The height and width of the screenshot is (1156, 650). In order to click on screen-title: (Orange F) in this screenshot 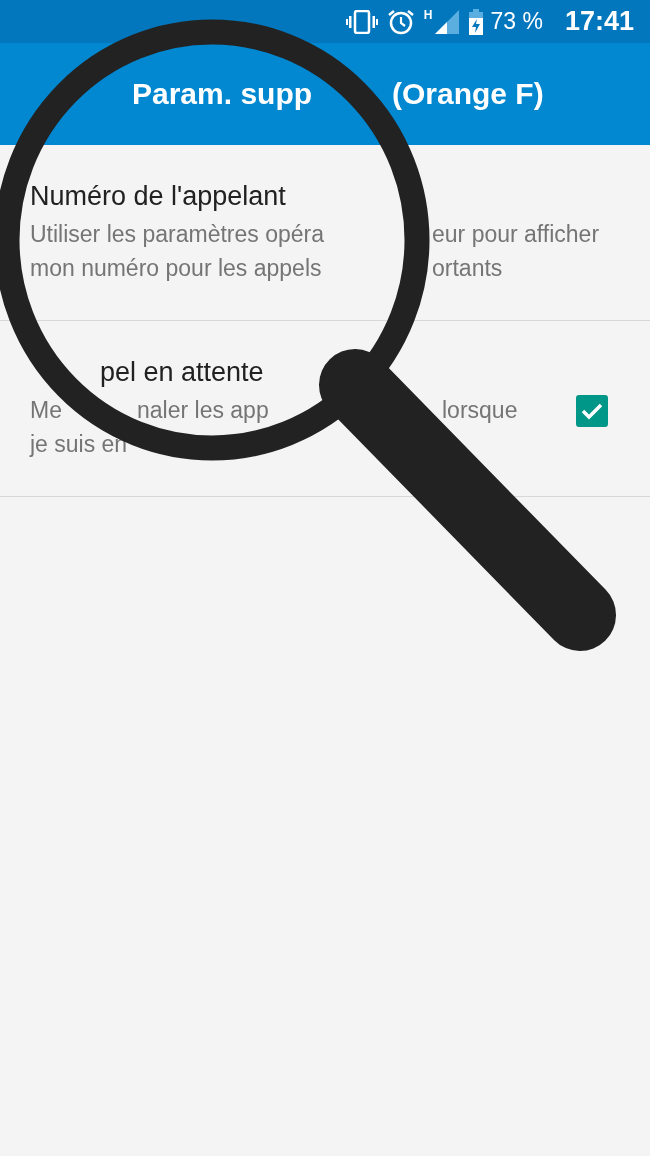, I will do `click(468, 94)`.